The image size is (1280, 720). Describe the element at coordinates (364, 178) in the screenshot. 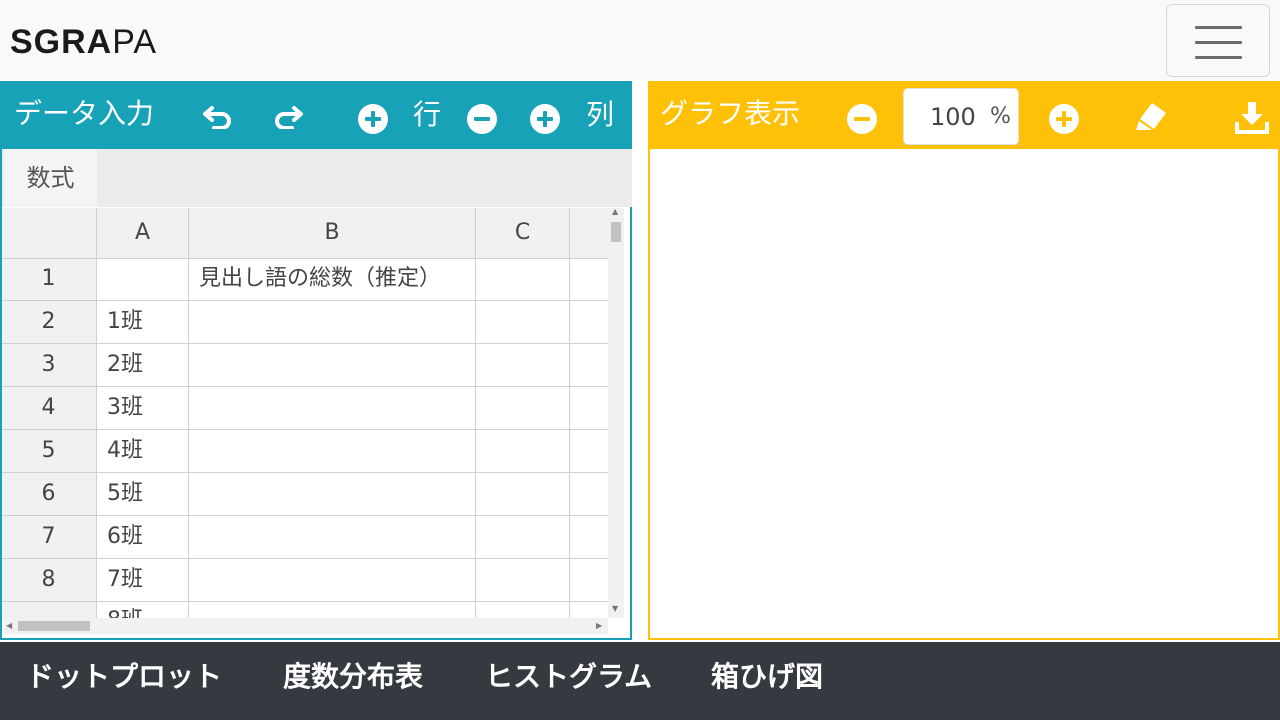

I see `formula-input` at that location.